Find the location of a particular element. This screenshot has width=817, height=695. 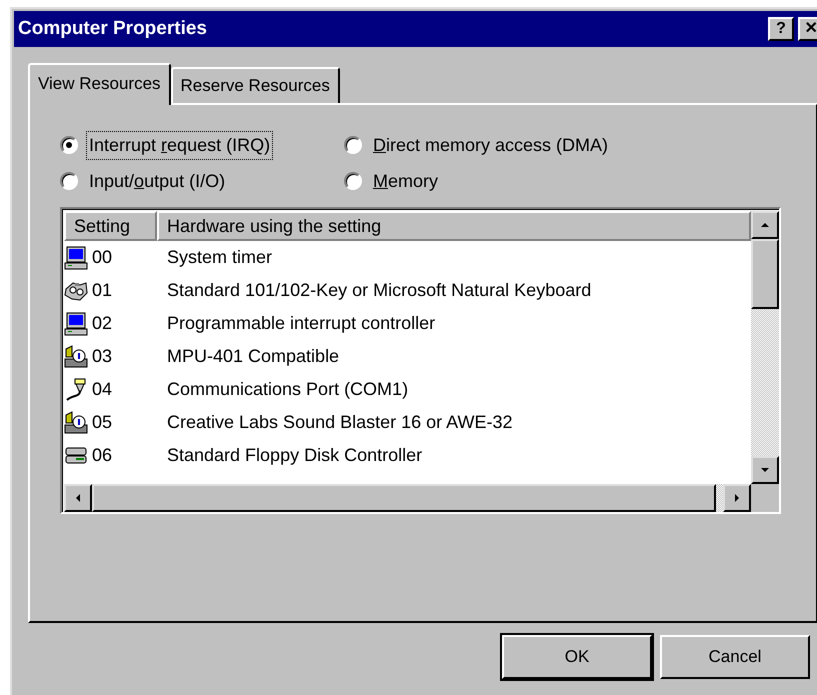

setting-cell: 06 is located at coordinates (102, 455).